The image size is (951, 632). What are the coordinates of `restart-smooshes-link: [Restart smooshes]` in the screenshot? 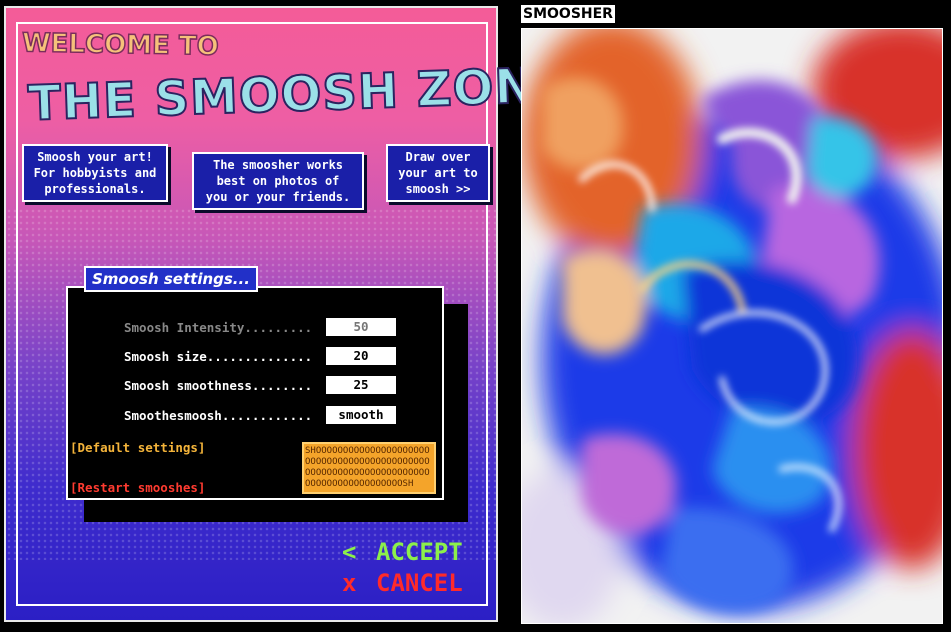 It's located at (137, 487).